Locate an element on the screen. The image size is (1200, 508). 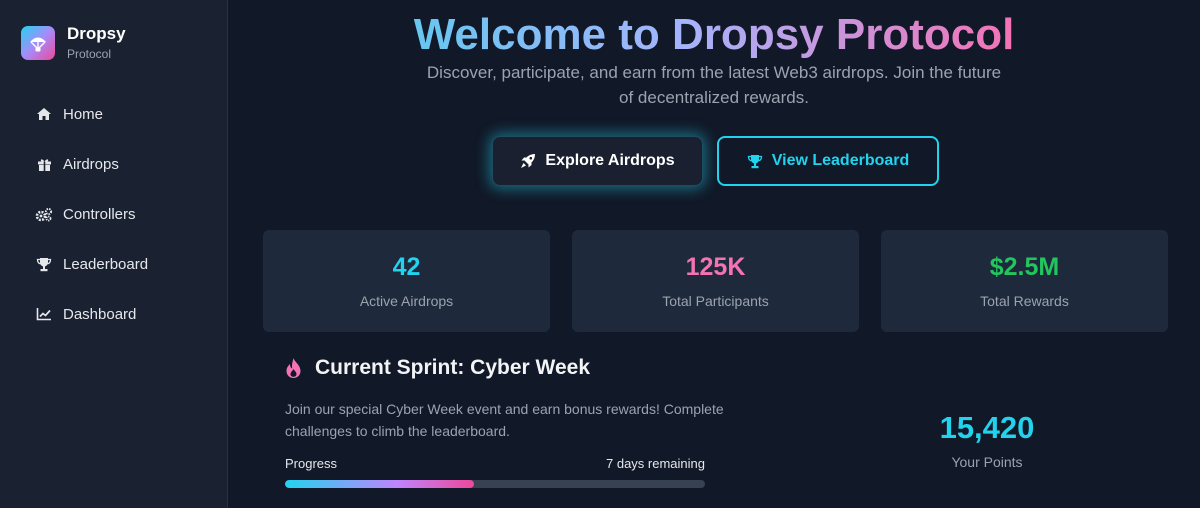
brand: Dropsy Protocol is located at coordinates (73, 43).